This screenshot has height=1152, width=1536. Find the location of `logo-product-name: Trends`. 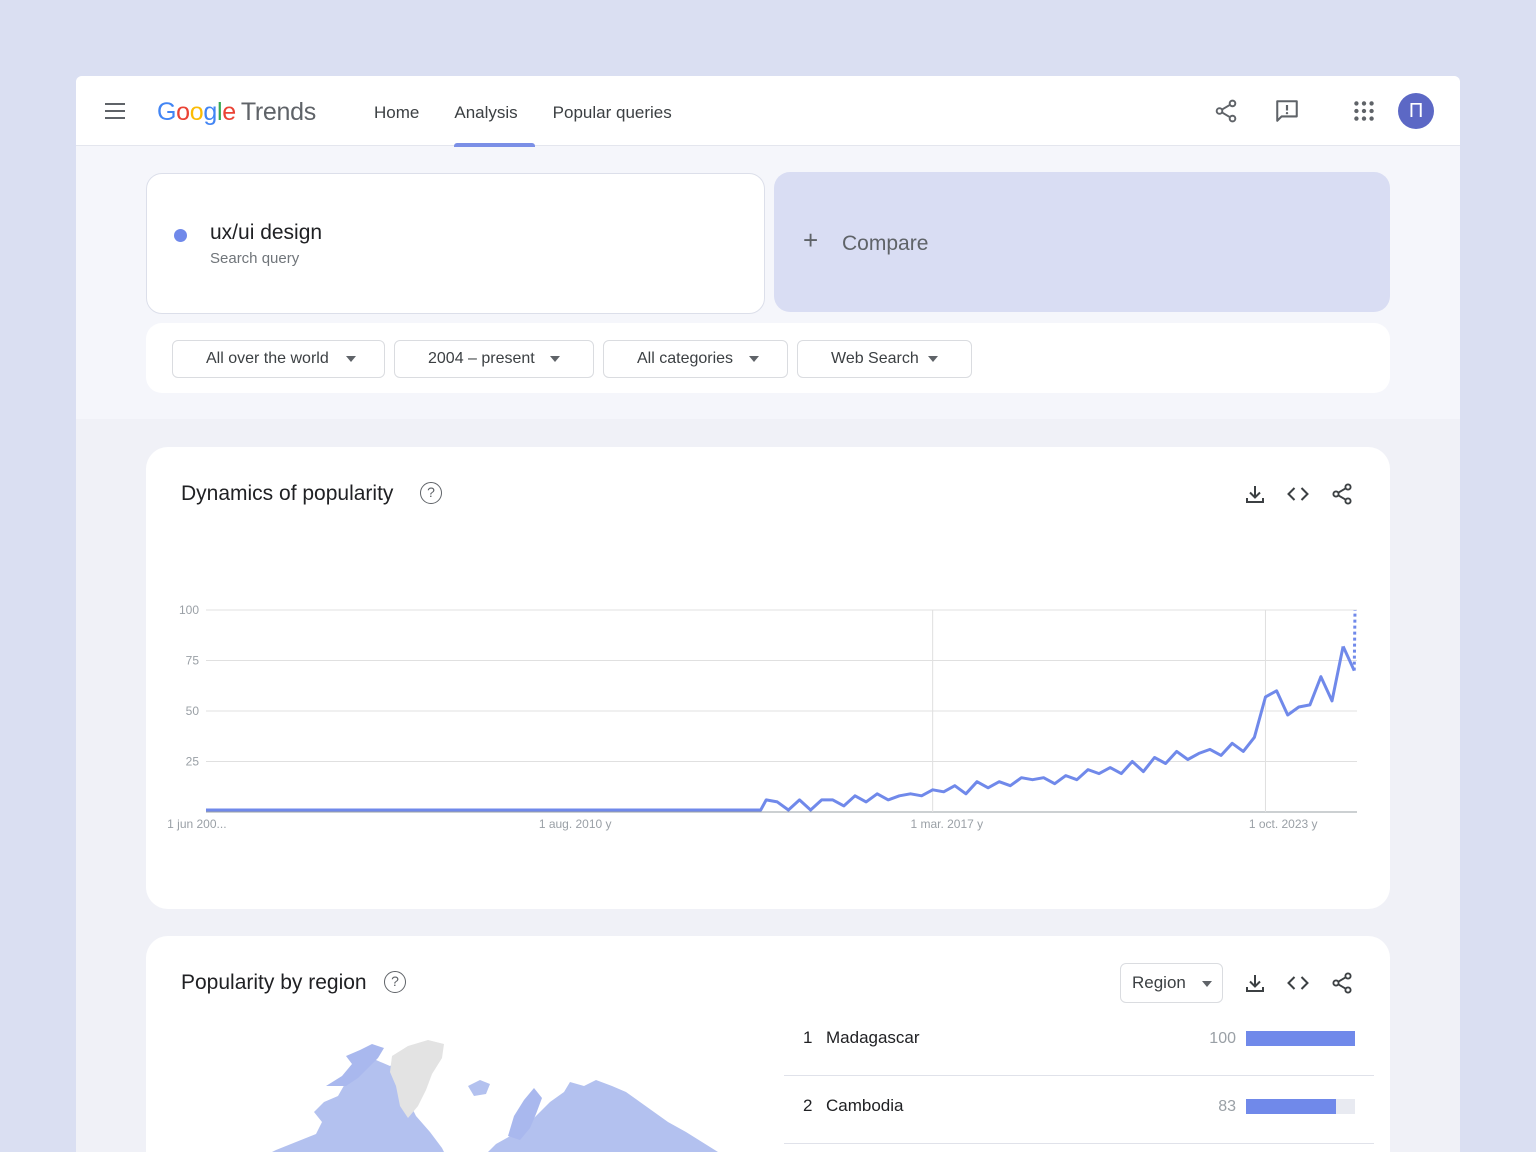

logo-product-name: Trends is located at coordinates (278, 112).